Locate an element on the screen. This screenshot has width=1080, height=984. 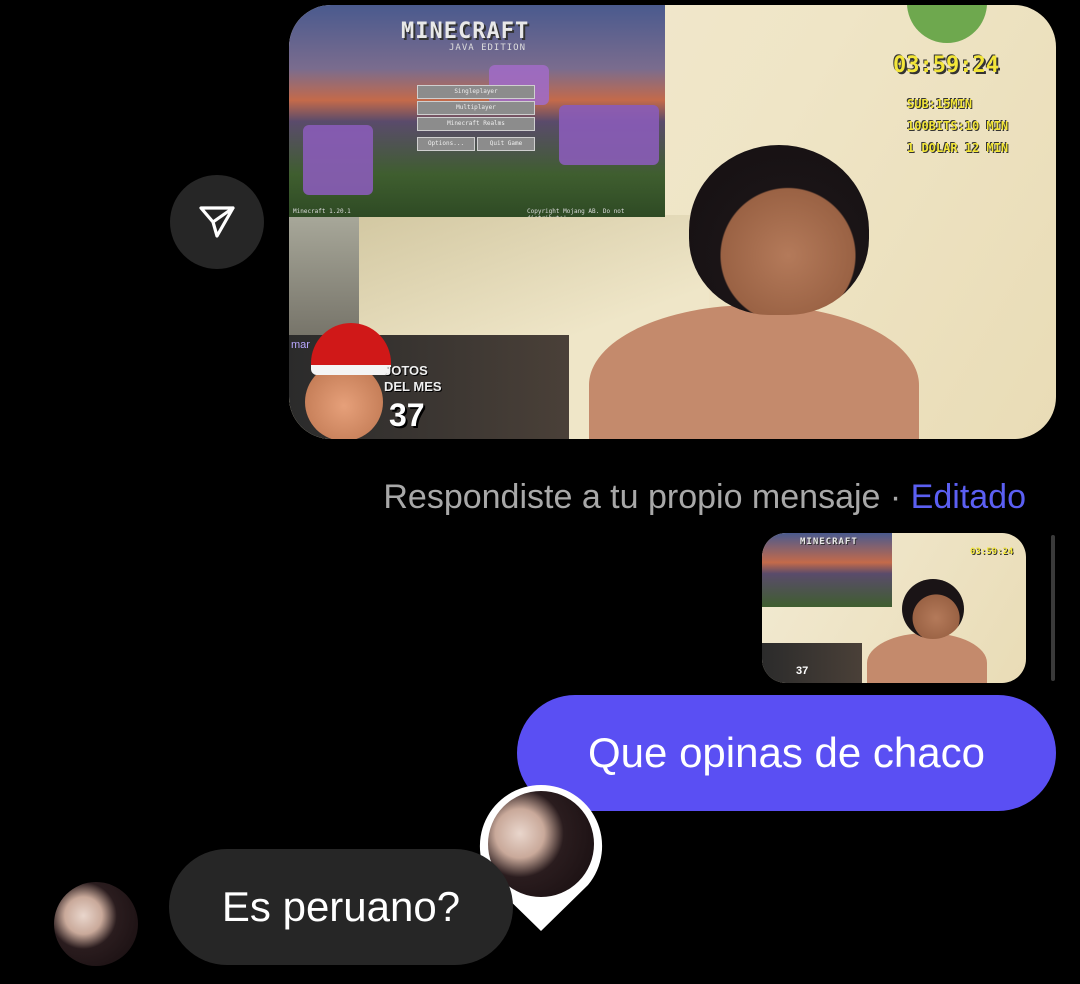
thumb-minecraft-logo: MINECRAFT is located at coordinates (829, 542).